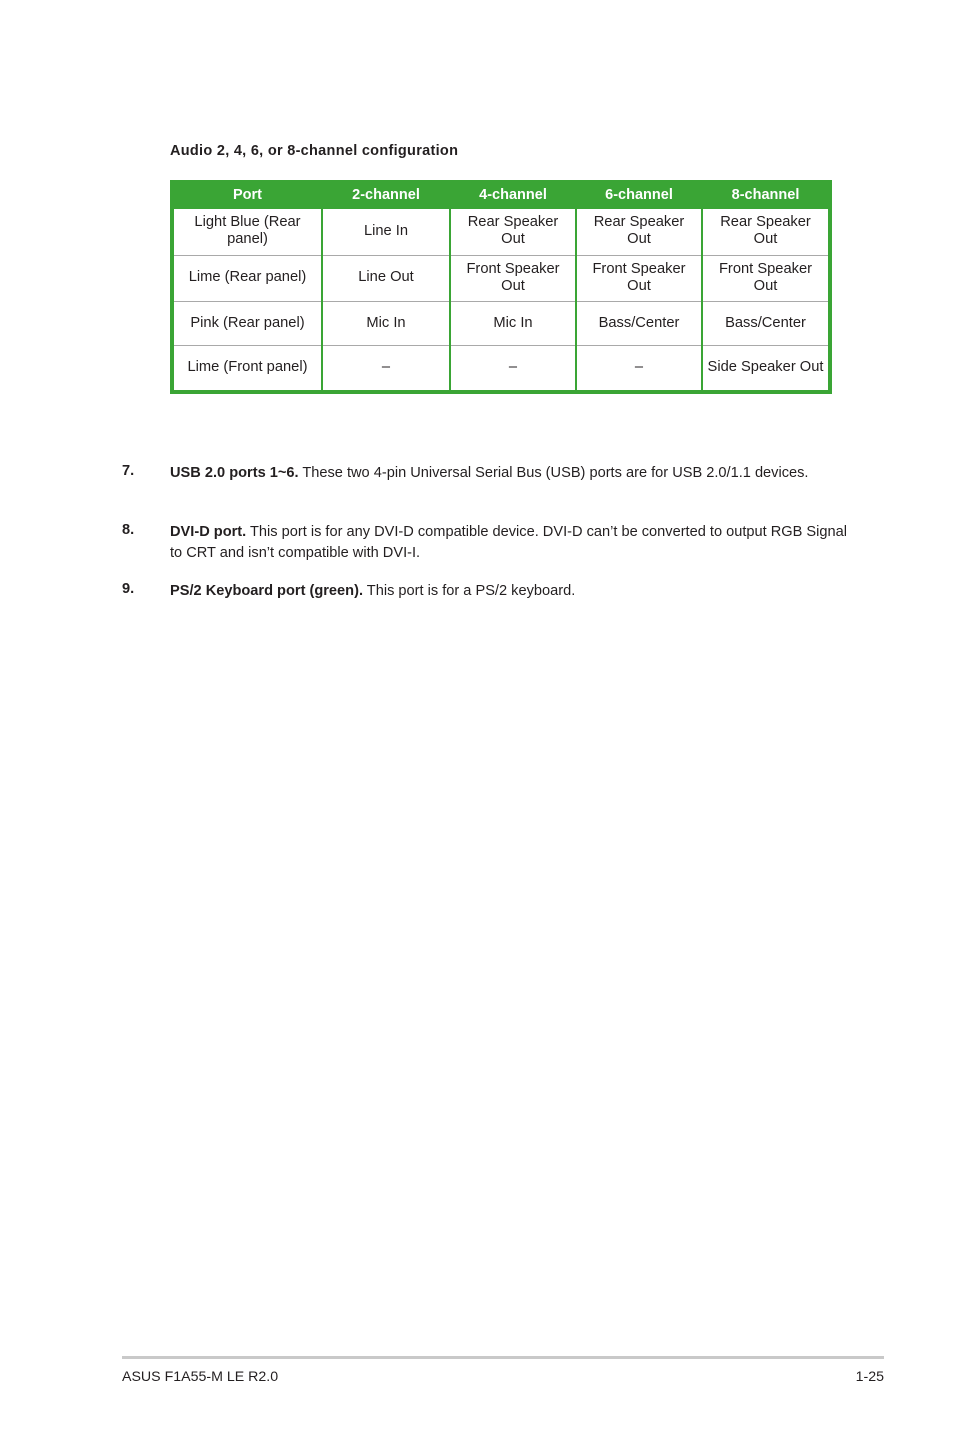 This screenshot has height=1438, width=954. I want to click on column-header-2-channel: 2-channel, so click(386, 196).